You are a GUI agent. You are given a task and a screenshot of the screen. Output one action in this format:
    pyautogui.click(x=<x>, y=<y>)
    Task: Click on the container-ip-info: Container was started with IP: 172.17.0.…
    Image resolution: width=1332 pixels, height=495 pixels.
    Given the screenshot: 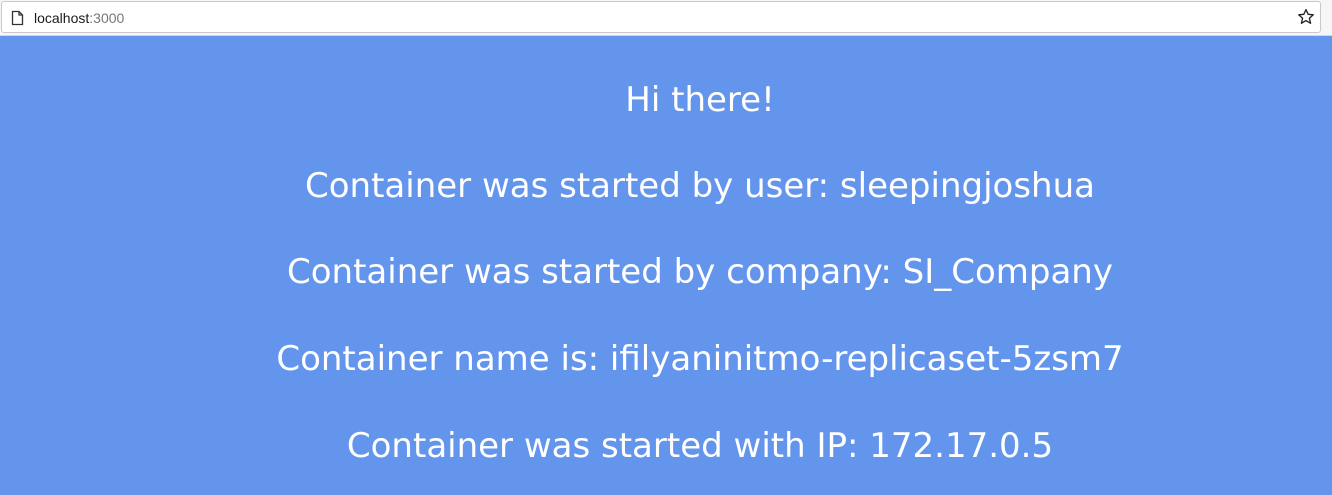 What is the action you would take?
    pyautogui.click(x=700, y=446)
    